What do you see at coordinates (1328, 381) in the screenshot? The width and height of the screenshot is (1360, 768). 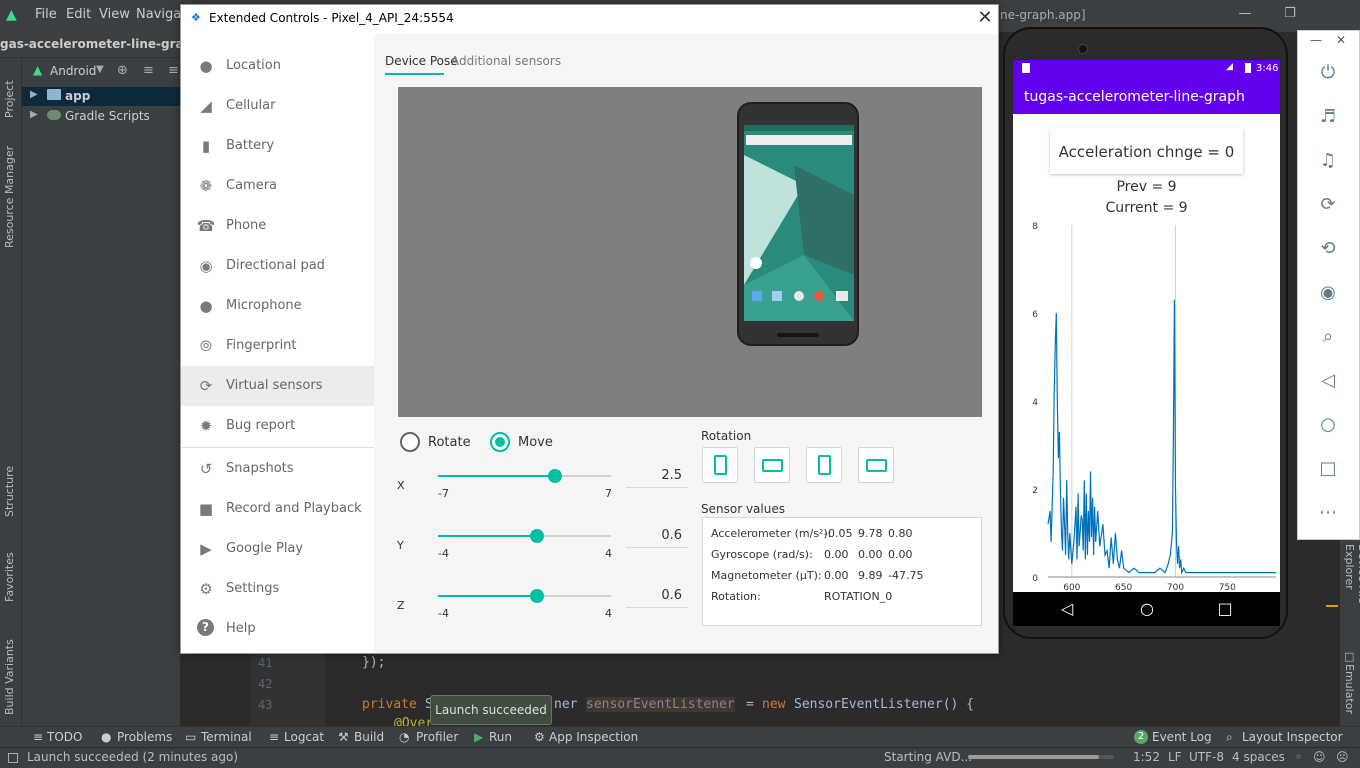 I see `back-icon: ◁` at bounding box center [1328, 381].